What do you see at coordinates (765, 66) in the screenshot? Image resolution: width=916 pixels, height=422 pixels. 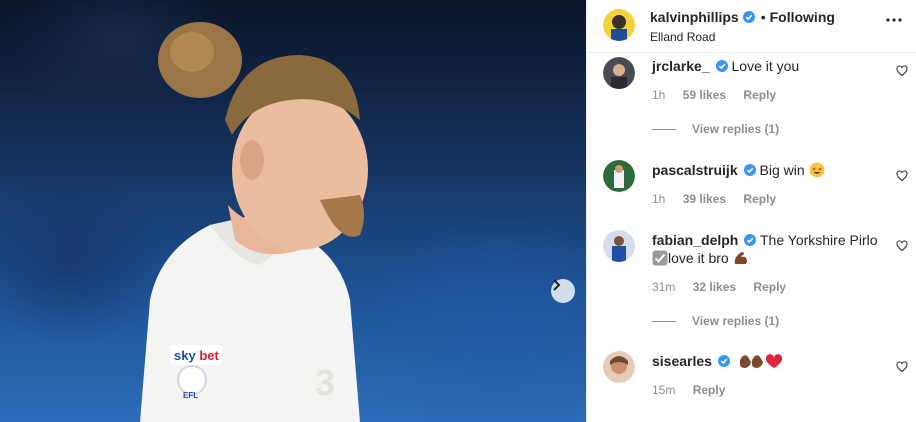 I see `comment-text: Love it you` at bounding box center [765, 66].